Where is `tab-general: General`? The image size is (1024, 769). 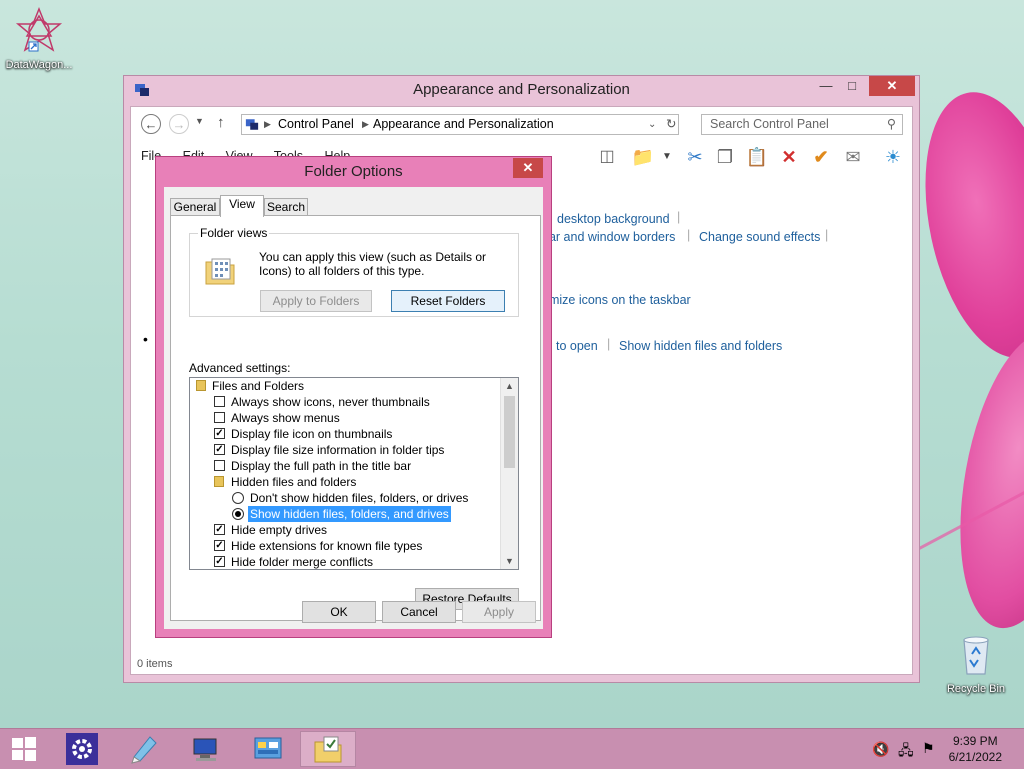 tab-general: General is located at coordinates (195, 207).